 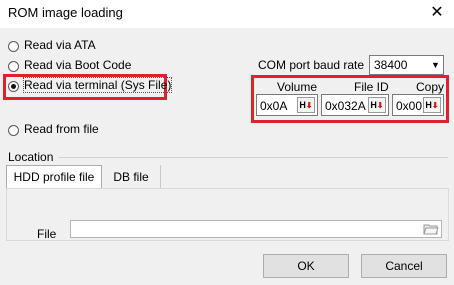 What do you see at coordinates (13, 130) in the screenshot?
I see `radio-read-from-file` at bounding box center [13, 130].